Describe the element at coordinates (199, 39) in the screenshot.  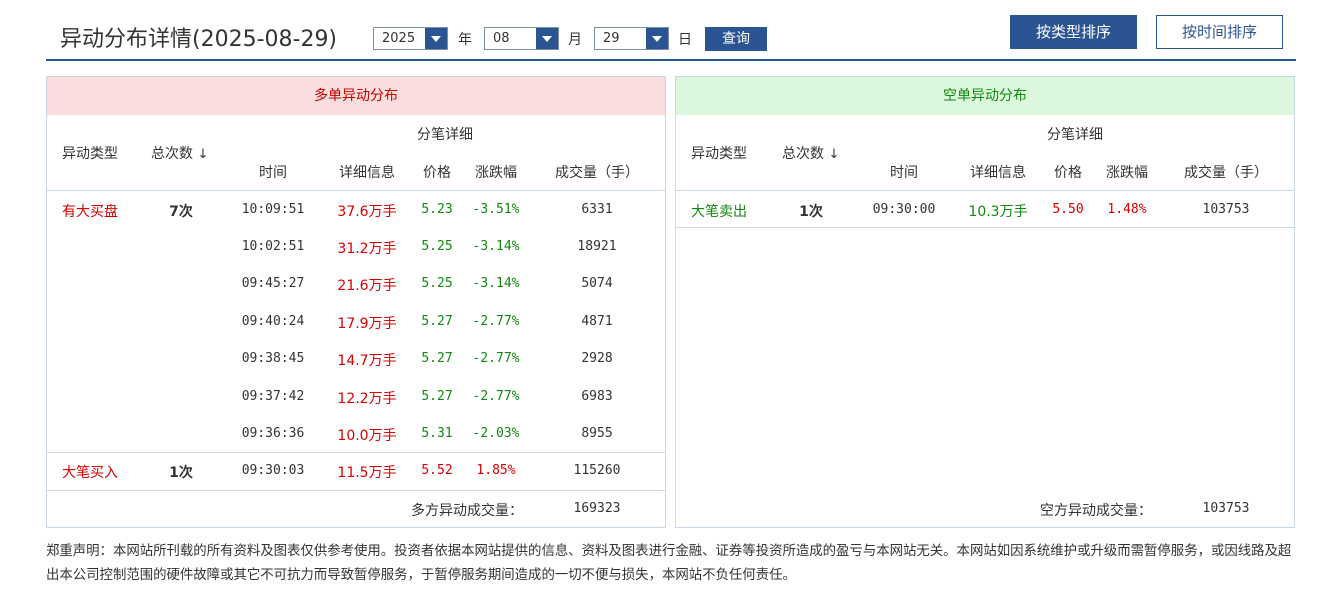
I see `page-title: 异动分布详情(2025-08-29)` at that location.